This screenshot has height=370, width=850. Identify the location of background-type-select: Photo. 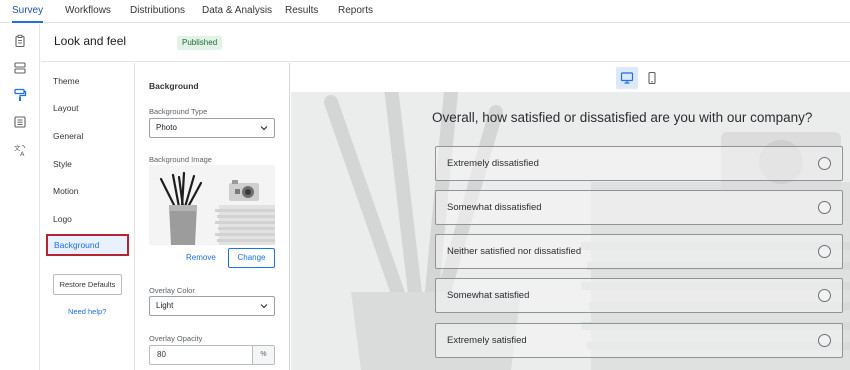
(212, 128).